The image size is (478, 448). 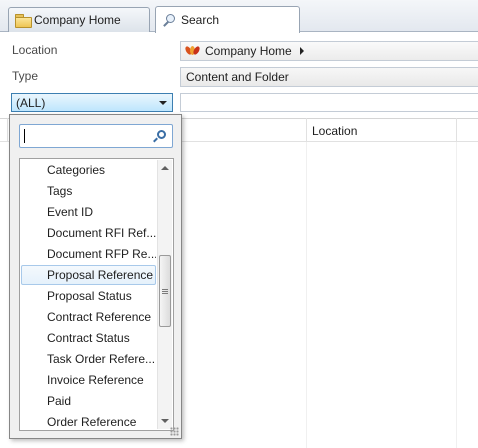 I want to click on location-label: Location, so click(x=35, y=50).